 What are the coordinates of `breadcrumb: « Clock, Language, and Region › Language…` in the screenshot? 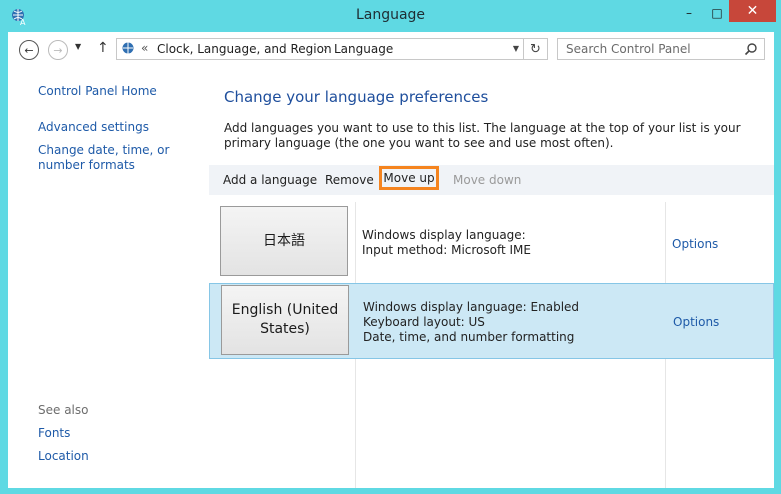 It's located at (320, 49).